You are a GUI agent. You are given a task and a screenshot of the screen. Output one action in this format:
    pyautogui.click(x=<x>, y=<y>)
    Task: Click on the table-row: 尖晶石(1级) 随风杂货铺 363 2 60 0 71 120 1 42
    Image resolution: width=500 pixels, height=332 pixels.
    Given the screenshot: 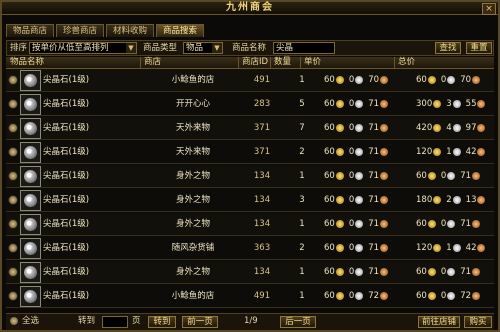 What is the action you would take?
    pyautogui.click(x=250, y=248)
    